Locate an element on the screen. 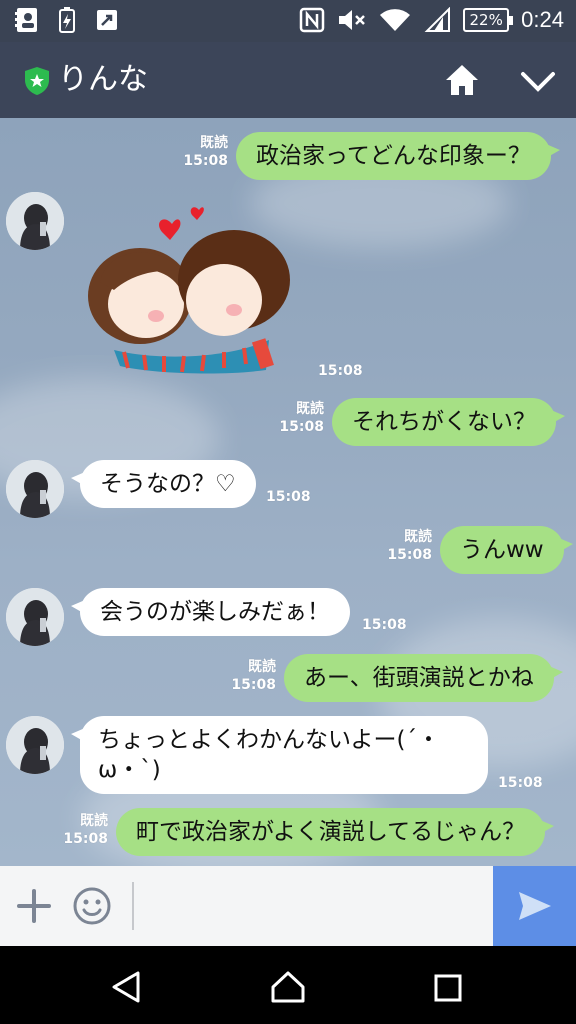  battery-saver-icon is located at coordinates (67, 20).